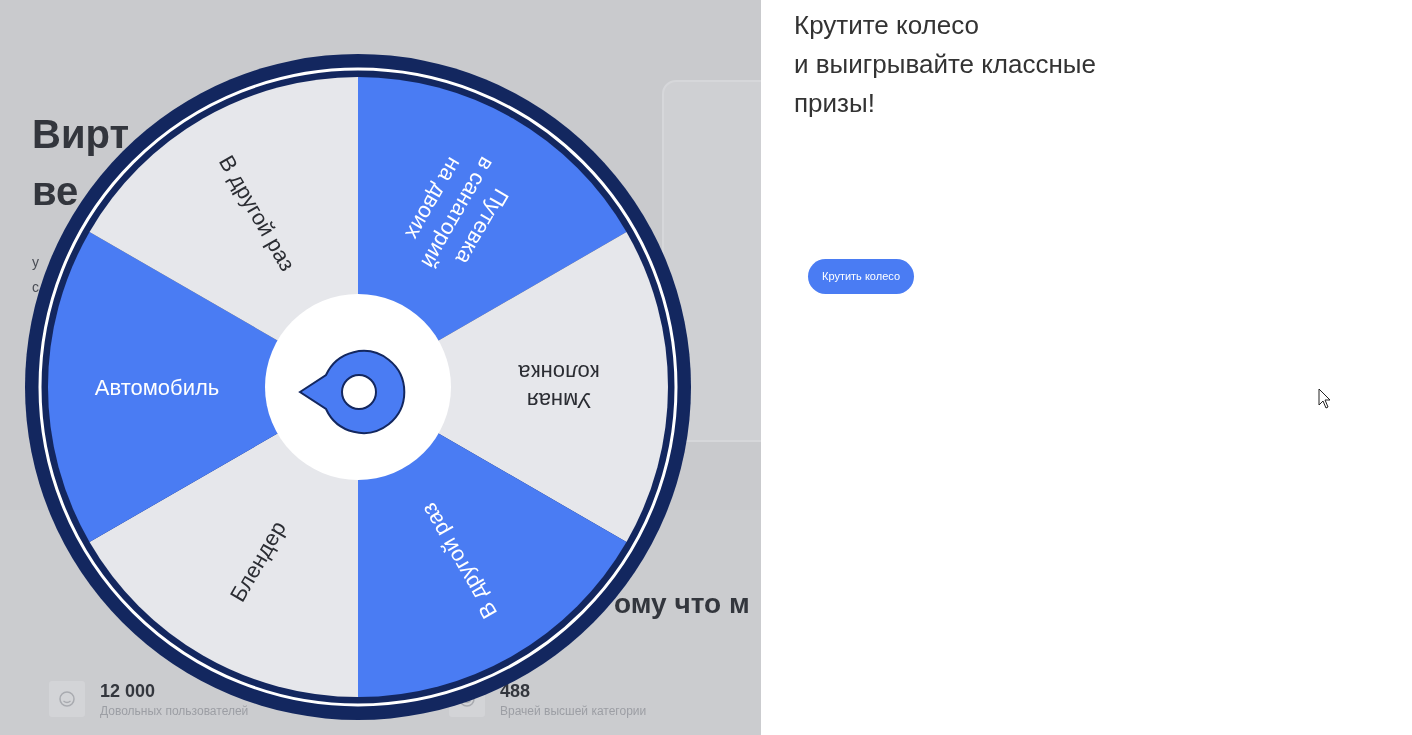 Image resolution: width=1412 pixels, height=735 pixels. Describe the element at coordinates (35, 262) in the screenshot. I see `text-fragment: у` at that location.